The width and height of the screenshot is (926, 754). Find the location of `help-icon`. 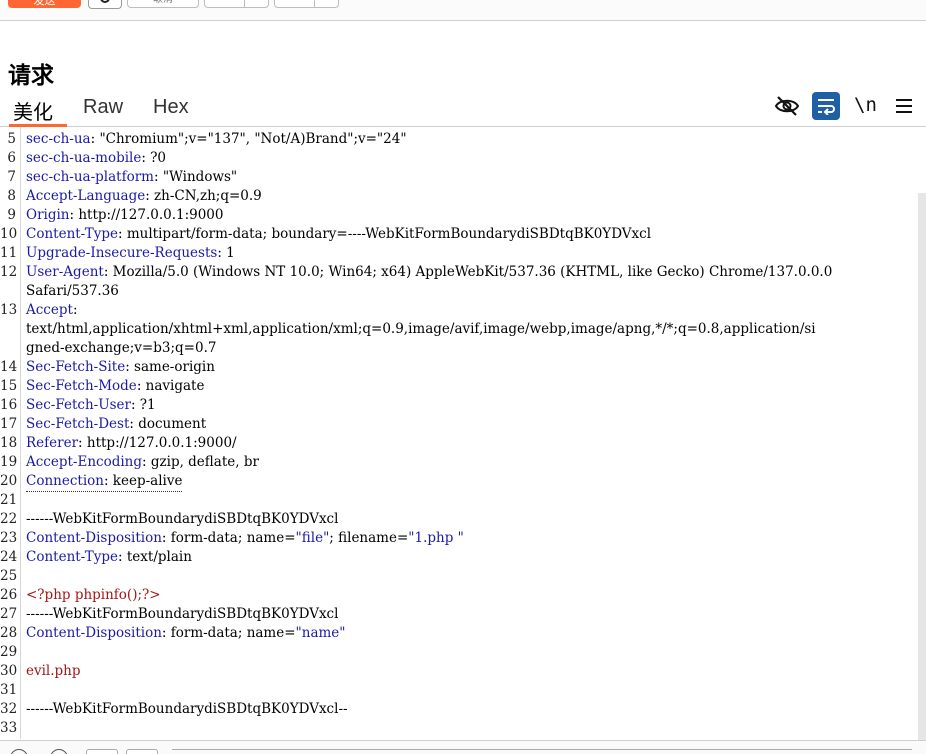

help-icon is located at coordinates (19, 751).